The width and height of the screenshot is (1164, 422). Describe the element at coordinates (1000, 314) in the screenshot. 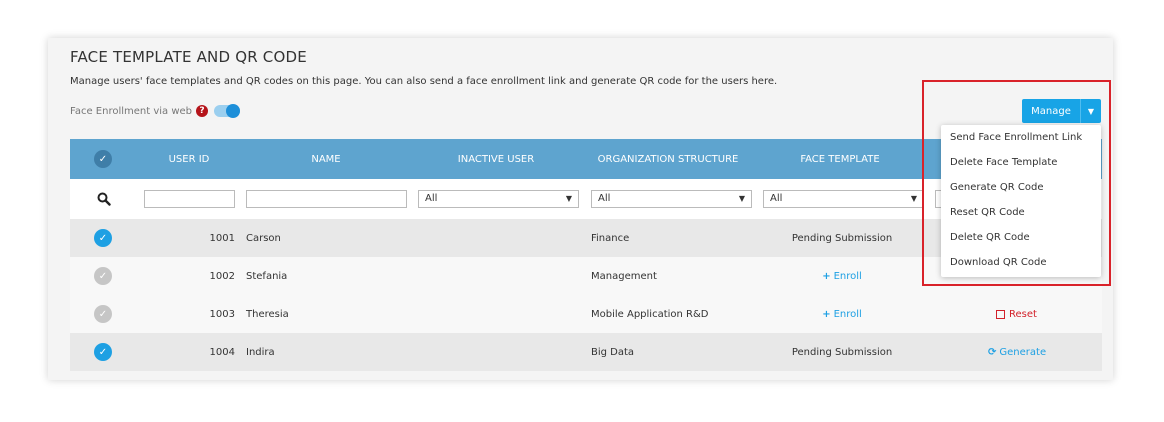

I see `qr-code-icon` at that location.